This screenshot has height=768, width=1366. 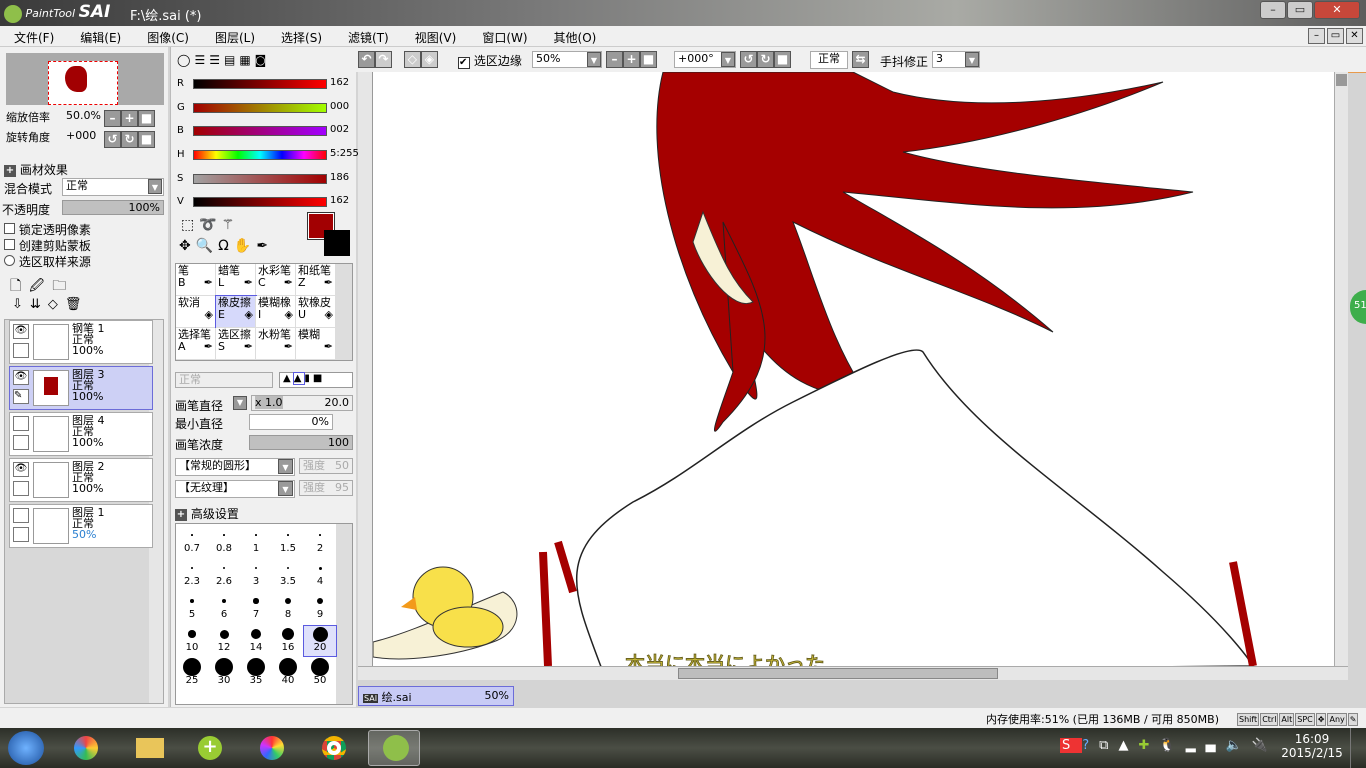 What do you see at coordinates (956, 59) in the screenshot?
I see `stabilizer-select: 3 ▼` at bounding box center [956, 59].